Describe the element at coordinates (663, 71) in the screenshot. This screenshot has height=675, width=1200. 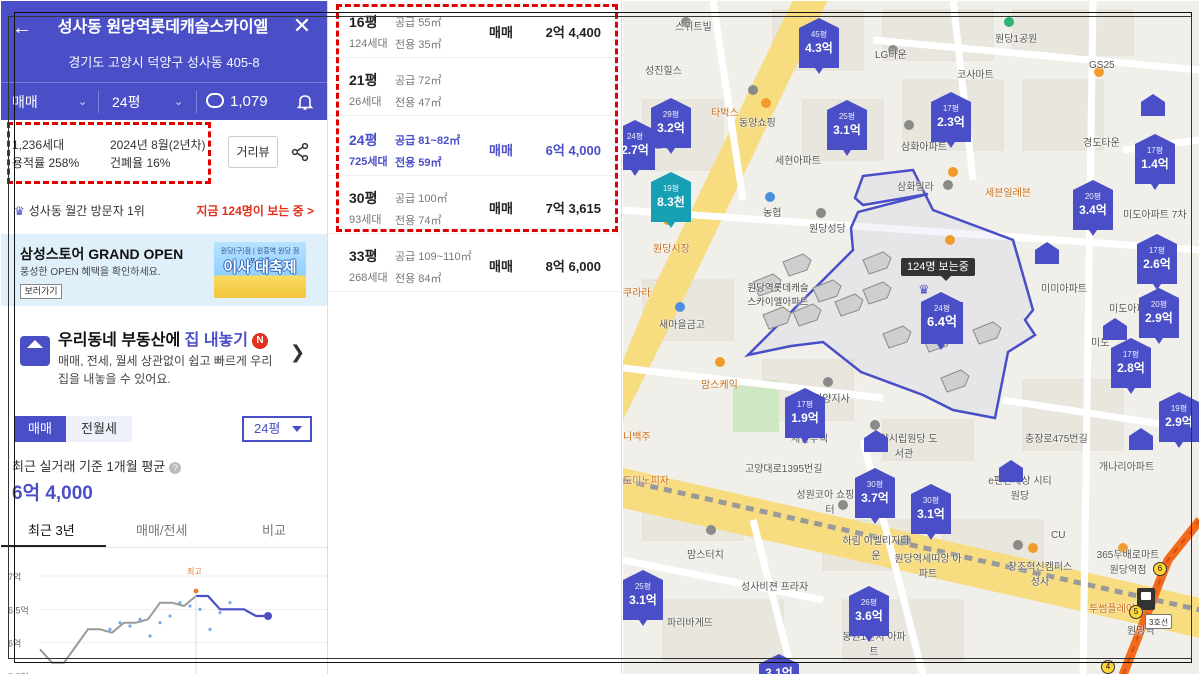
I see `map-place-label: 성진힐스` at that location.